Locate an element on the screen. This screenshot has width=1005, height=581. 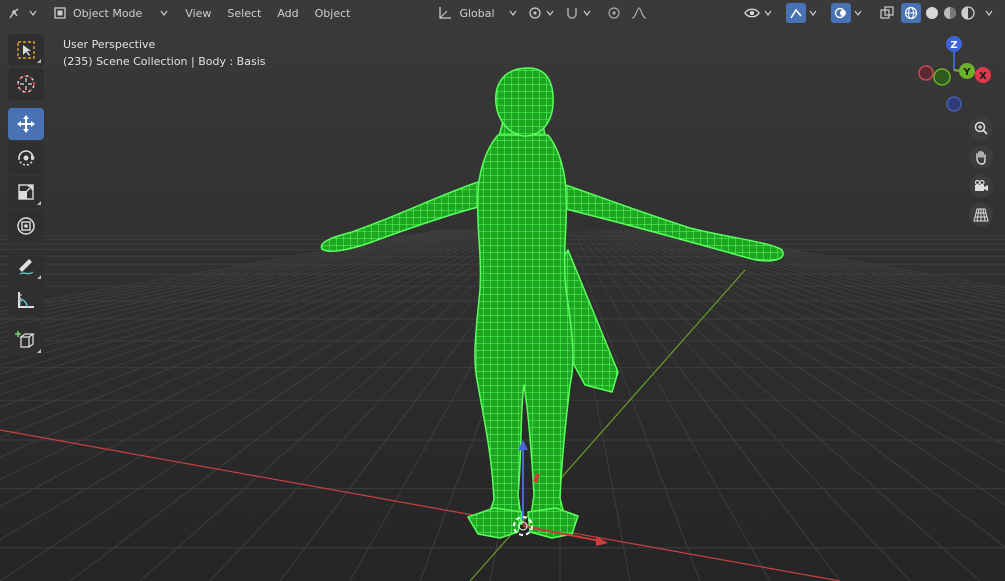
gizmo-neg-y is located at coordinates (942, 77).